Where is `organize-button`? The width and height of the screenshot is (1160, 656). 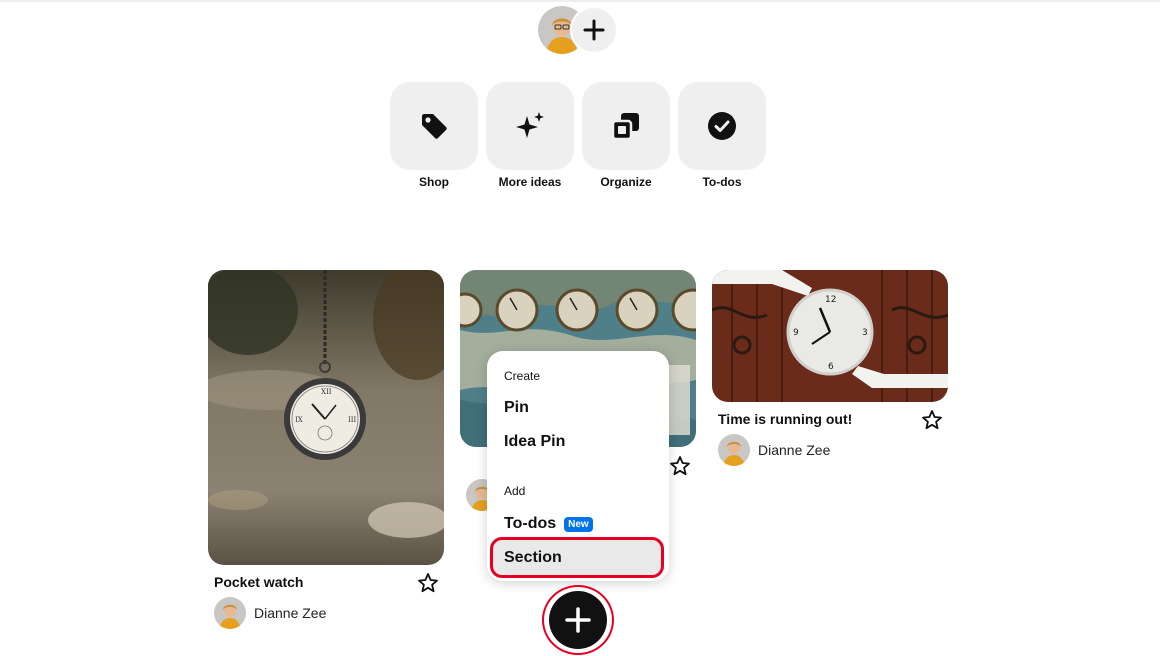 organize-button is located at coordinates (626, 126).